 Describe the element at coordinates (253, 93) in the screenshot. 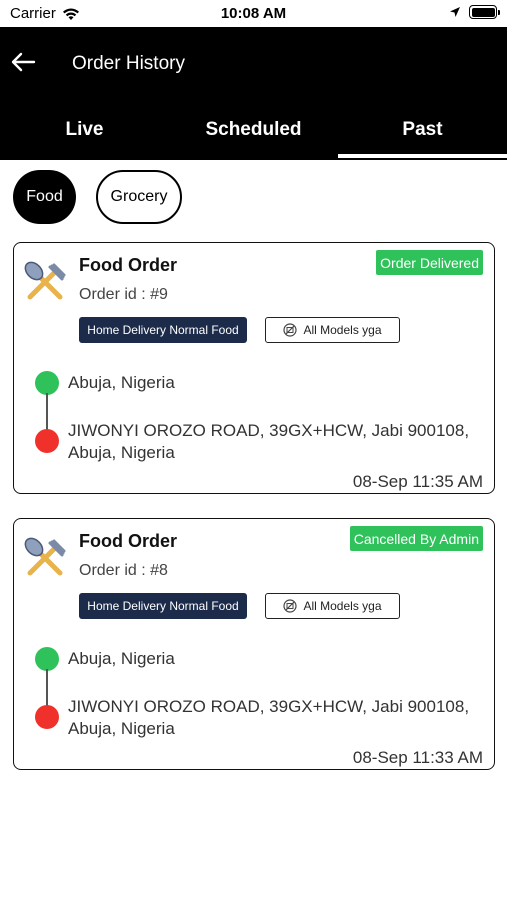

I see `header: Order History Live Scheduled Past` at that location.